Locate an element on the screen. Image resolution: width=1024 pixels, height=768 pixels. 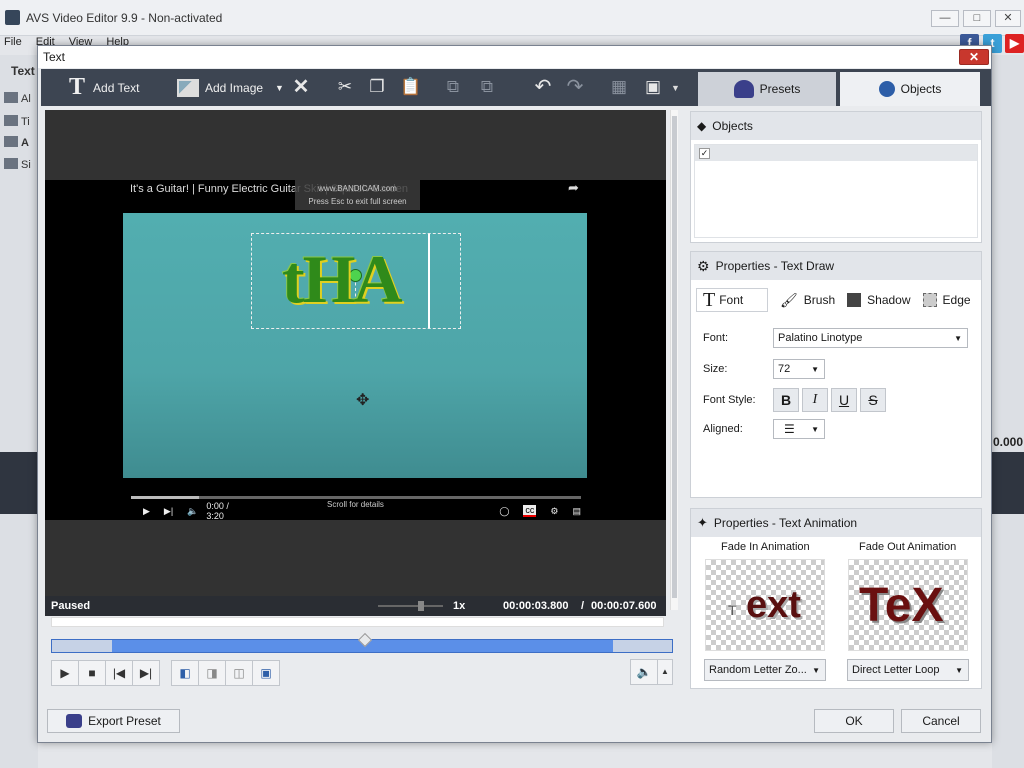
tab-presets: Presets is located at coordinates (767, 89).